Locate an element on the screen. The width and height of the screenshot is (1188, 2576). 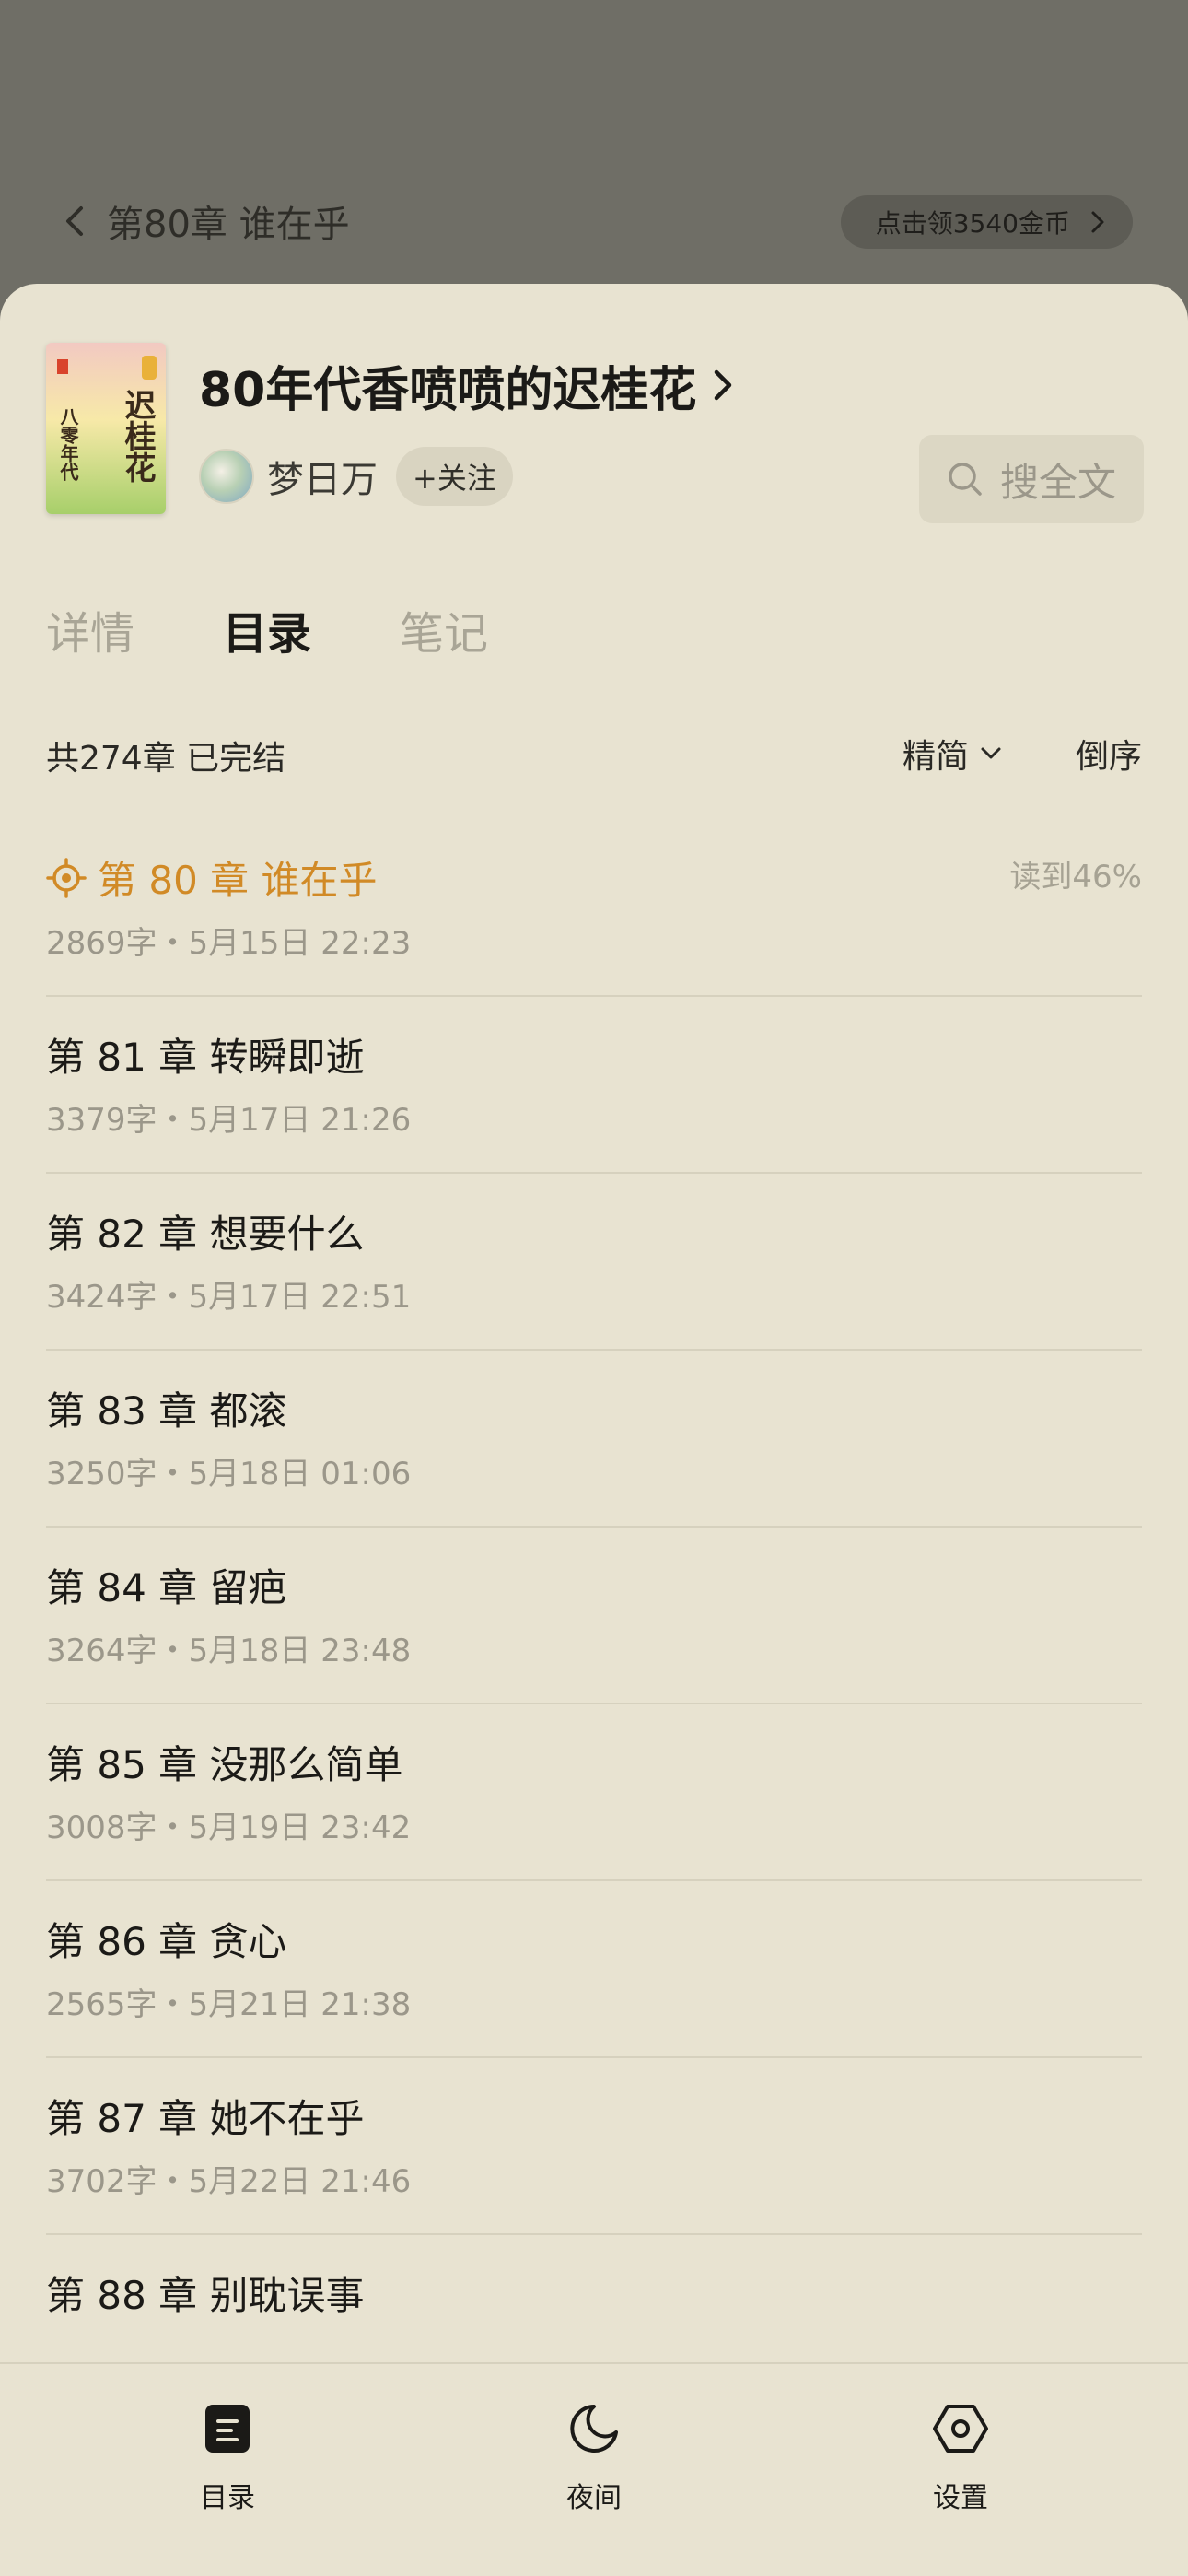
chapter-title: 第 87 章 她不在乎 is located at coordinates (205, 2118).